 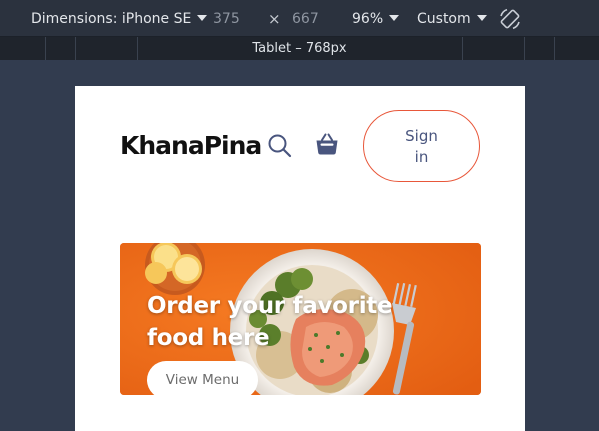 What do you see at coordinates (444, 19) in the screenshot?
I see `throttle-label: Custom` at bounding box center [444, 19].